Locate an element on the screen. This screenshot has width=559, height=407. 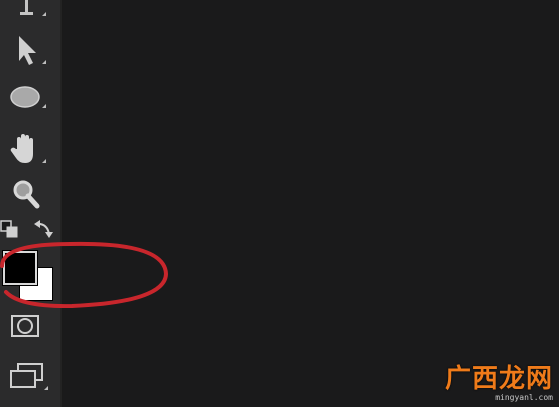
default-colors-icon is located at coordinates (9, 229).